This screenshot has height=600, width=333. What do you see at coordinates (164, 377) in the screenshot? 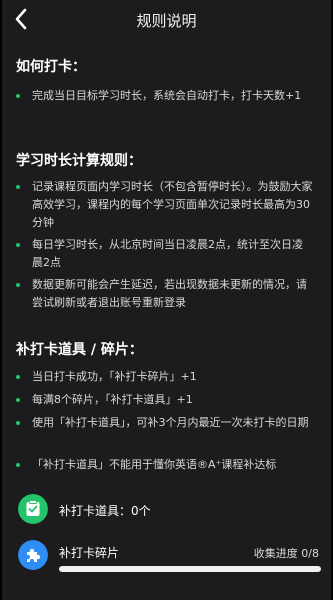
I see `list-item: 当日打卡成功，「补打卡碎片」+1` at bounding box center [164, 377].